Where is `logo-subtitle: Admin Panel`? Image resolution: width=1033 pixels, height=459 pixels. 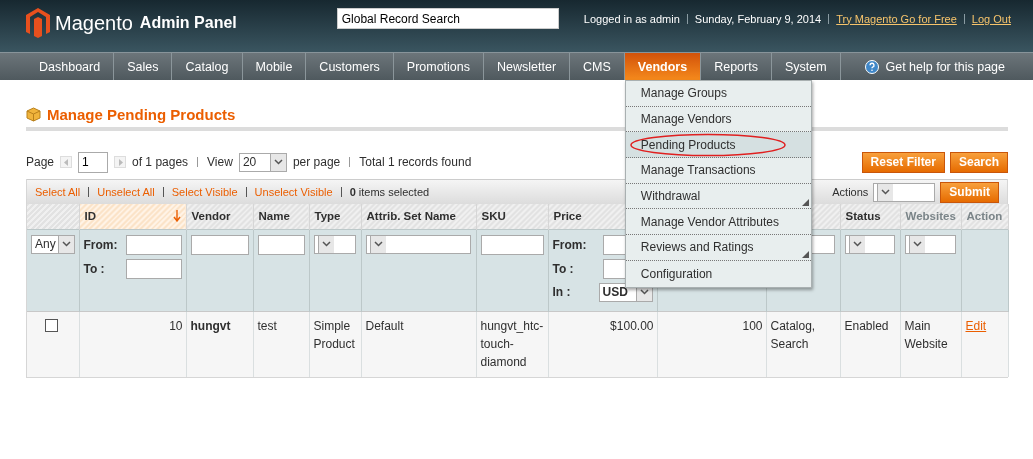 logo-subtitle: Admin Panel is located at coordinates (188, 23).